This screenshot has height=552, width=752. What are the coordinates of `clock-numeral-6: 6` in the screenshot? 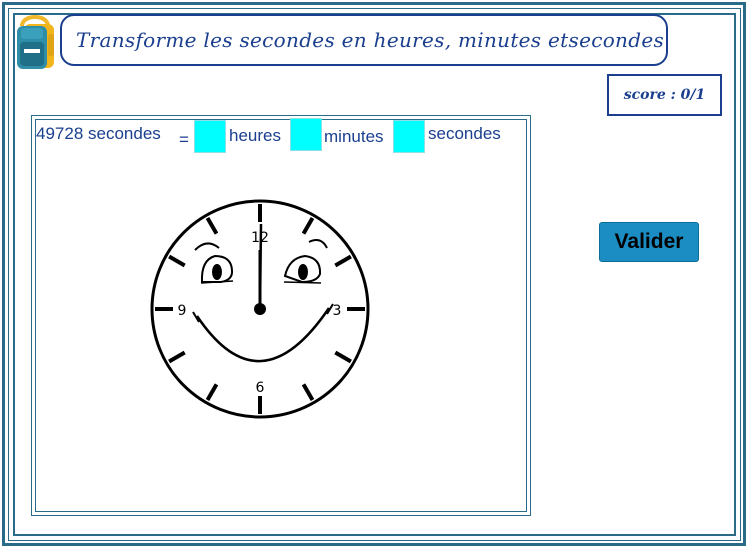 It's located at (260, 388).